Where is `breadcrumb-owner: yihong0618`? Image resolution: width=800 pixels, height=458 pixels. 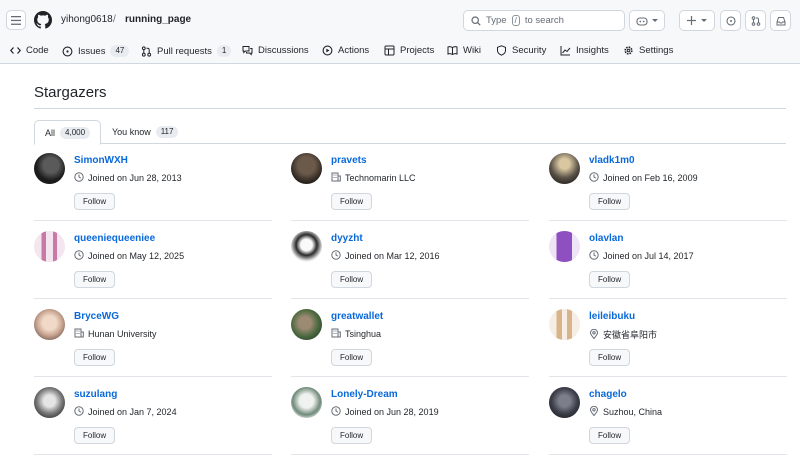
breadcrumb-owner: yihong0618 is located at coordinates (87, 19).